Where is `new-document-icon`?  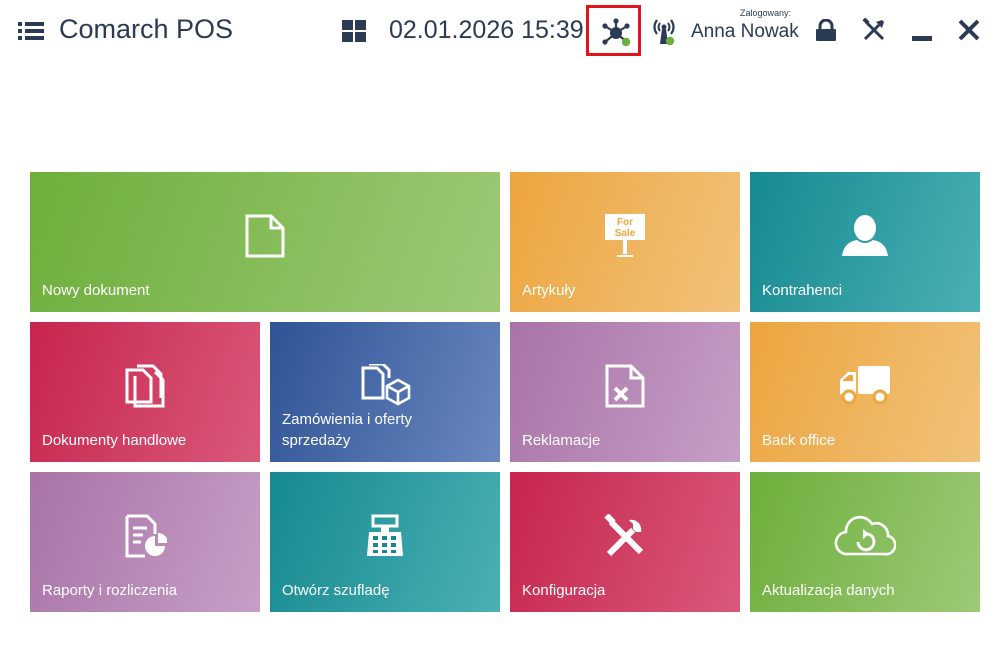
new-document-icon is located at coordinates (265, 236).